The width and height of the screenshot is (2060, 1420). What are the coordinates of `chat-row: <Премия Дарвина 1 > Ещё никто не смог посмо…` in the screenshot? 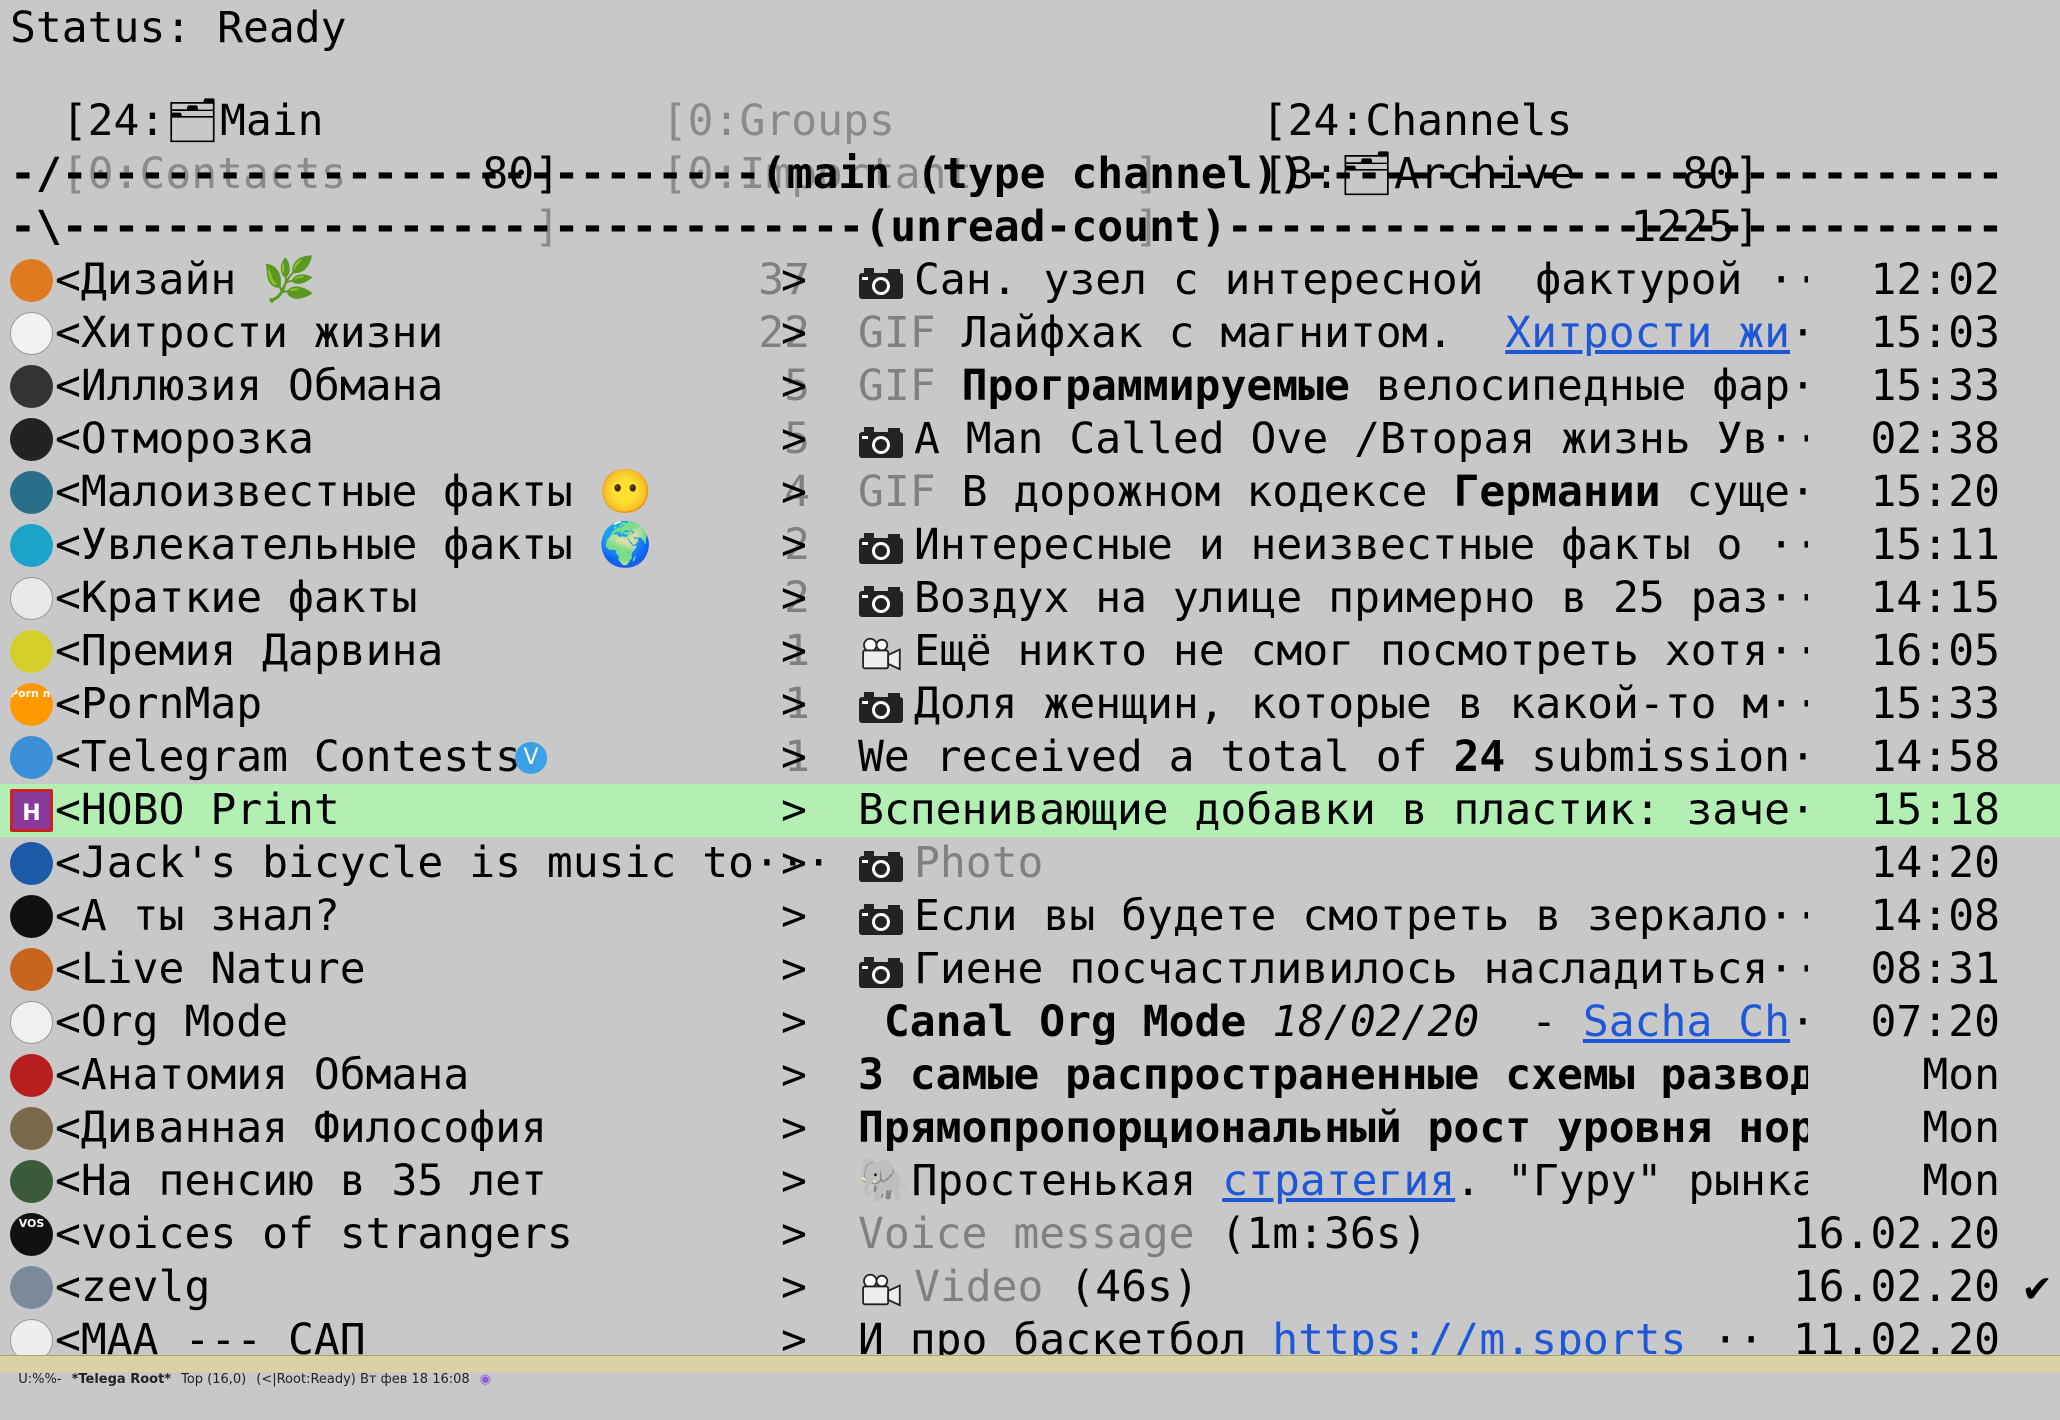 It's located at (1030, 651).